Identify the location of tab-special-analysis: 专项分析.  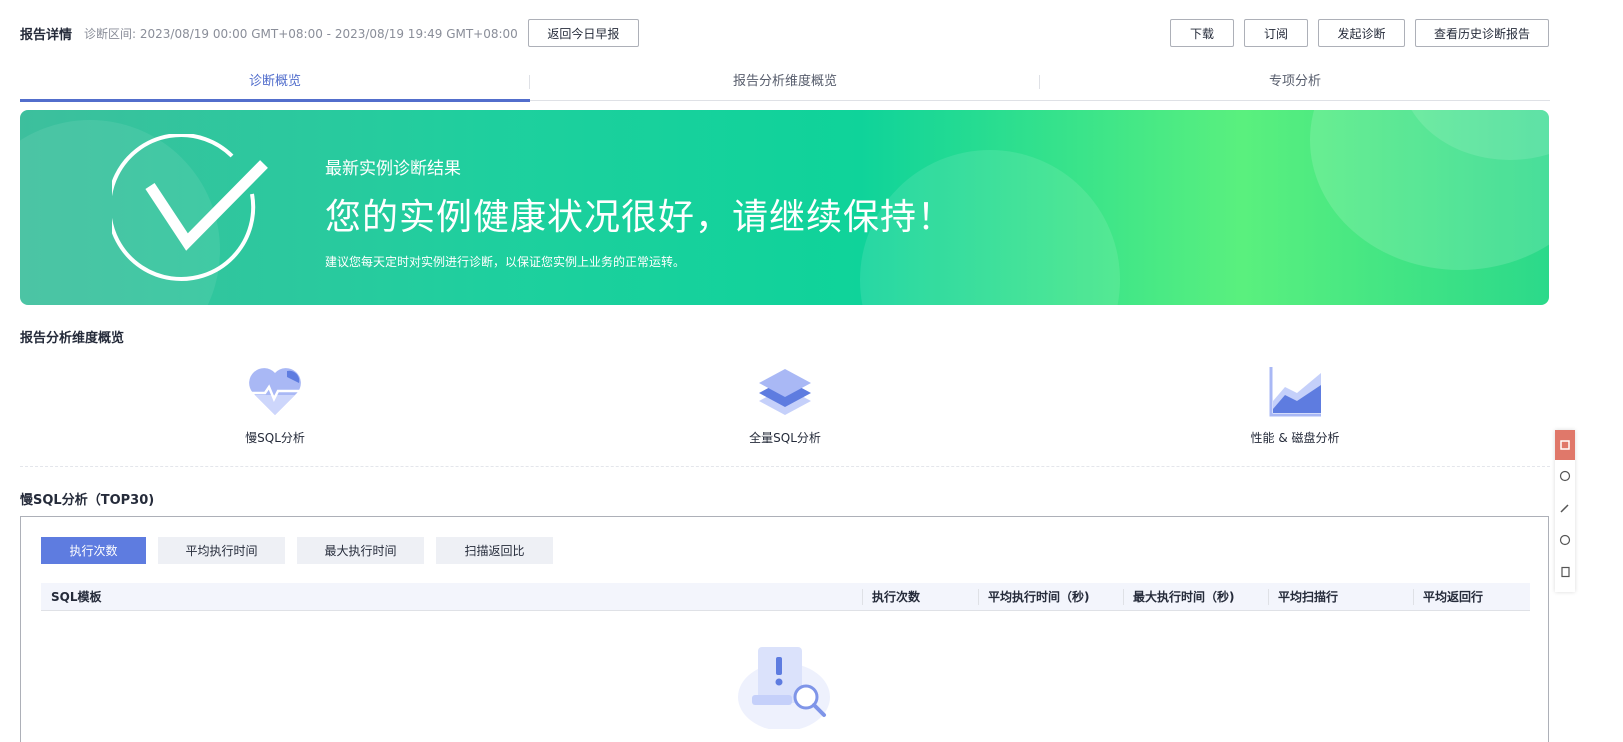
(1295, 82).